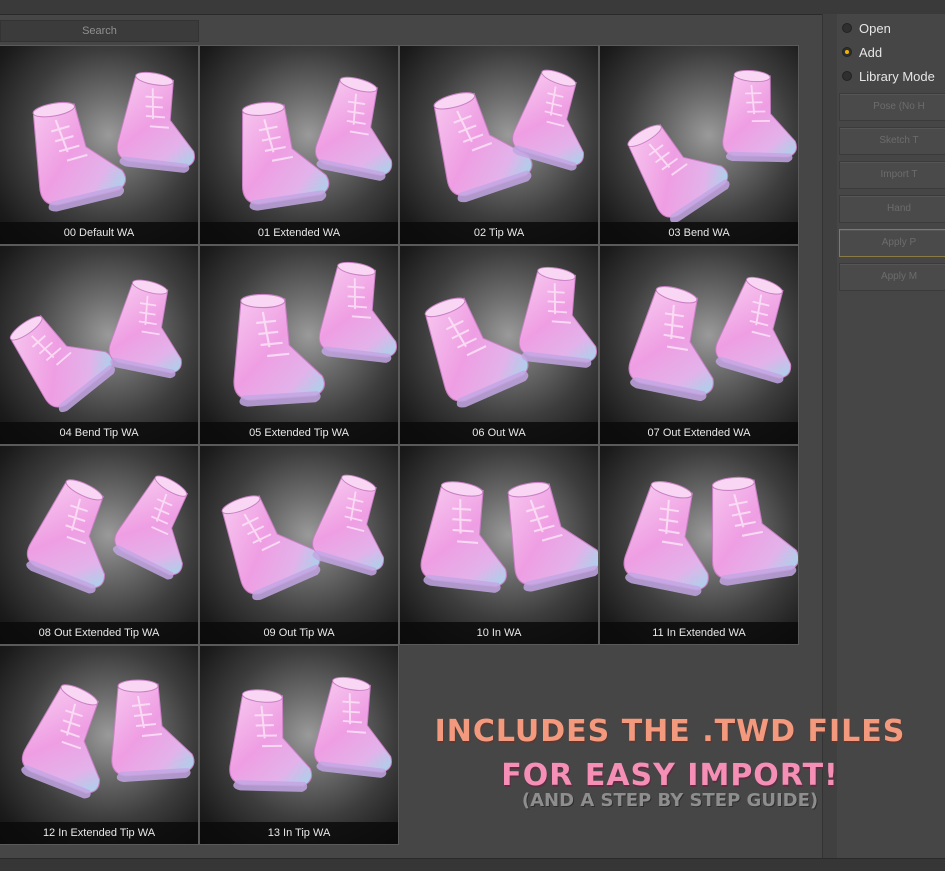 Image resolution: width=945 pixels, height=871 pixels. I want to click on pose-tile: 00 Default WA, so click(99, 145).